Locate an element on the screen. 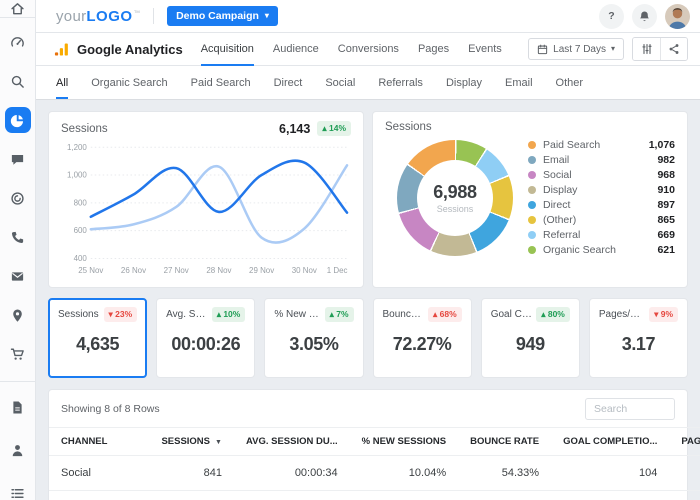 The image size is (700, 500). tab-audience: Audience is located at coordinates (296, 49).